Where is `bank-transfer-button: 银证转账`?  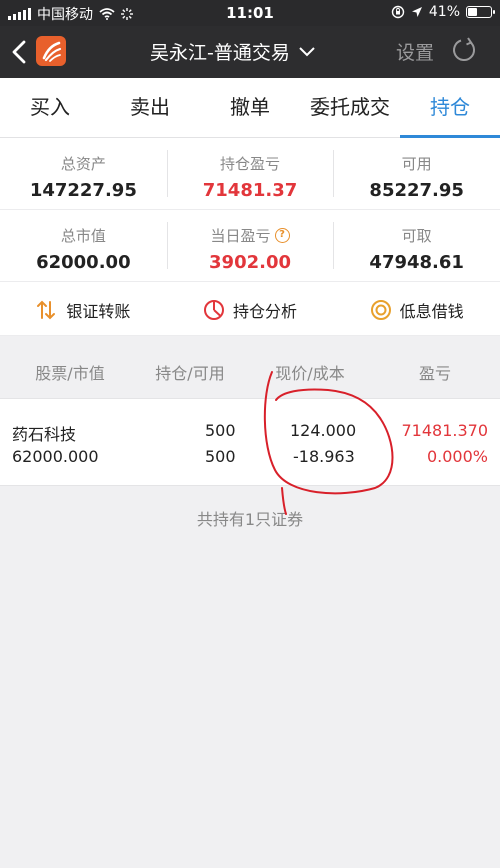 bank-transfer-button: 银证转账 is located at coordinates (83, 309).